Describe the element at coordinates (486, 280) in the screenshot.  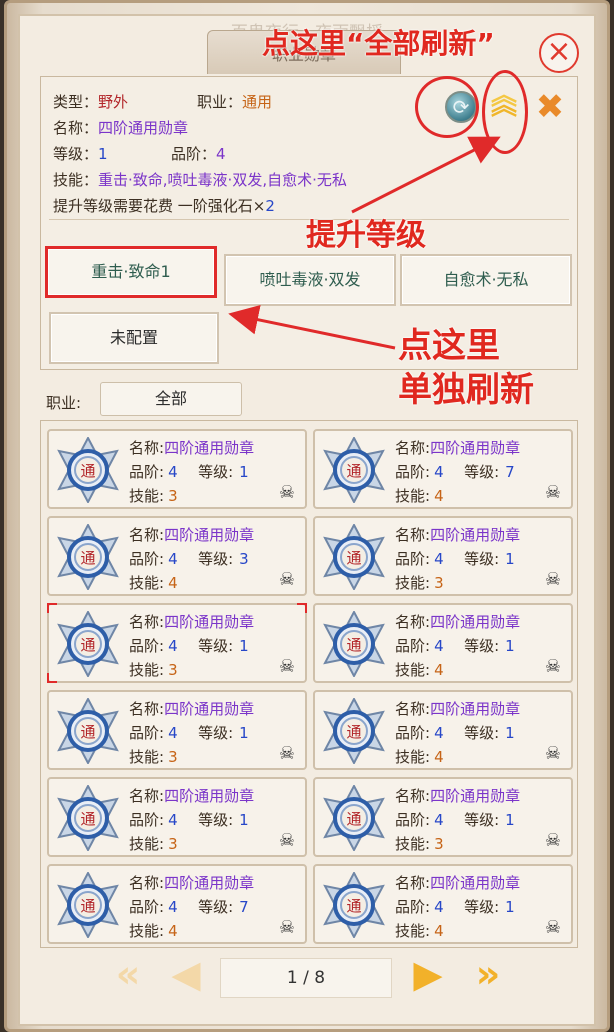
I see `skill-slot-3: 自愈术·无私` at that location.